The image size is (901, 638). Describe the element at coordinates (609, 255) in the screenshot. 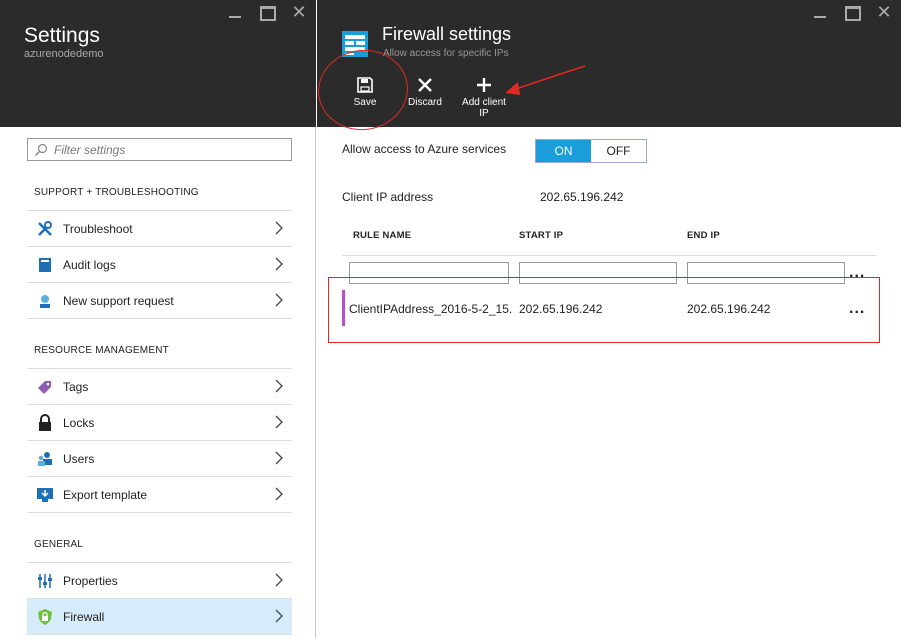

I see `header-divider` at that location.